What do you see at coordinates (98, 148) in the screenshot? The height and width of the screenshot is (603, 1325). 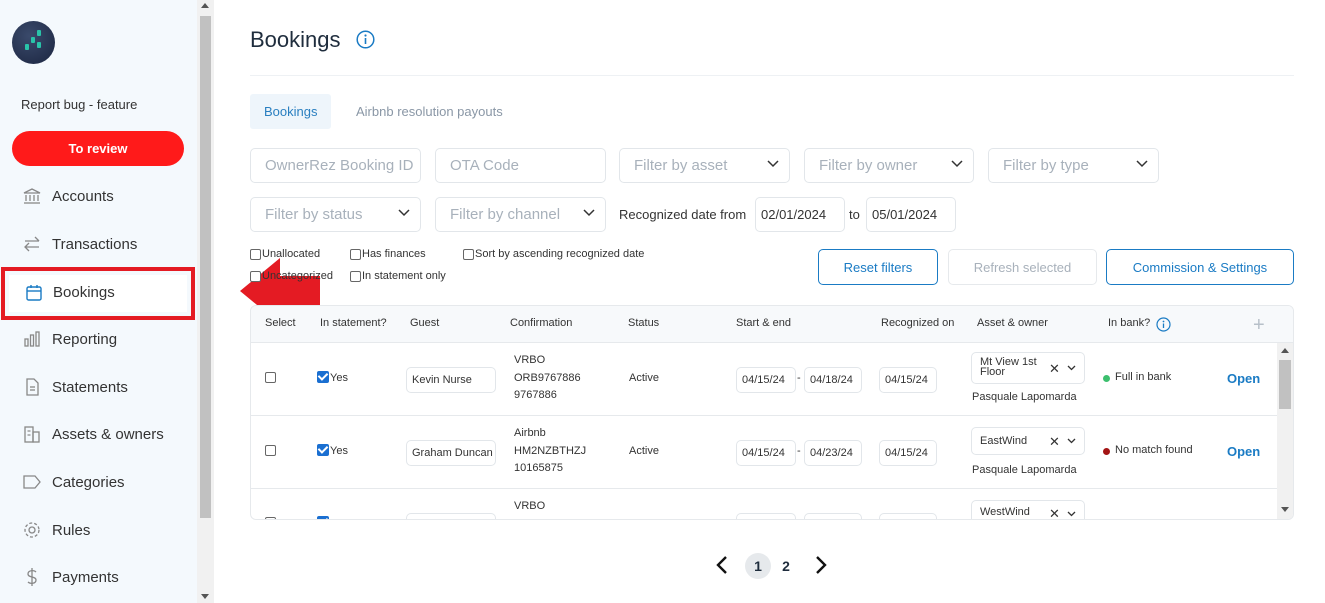 I see `to-review-button: To review` at bounding box center [98, 148].